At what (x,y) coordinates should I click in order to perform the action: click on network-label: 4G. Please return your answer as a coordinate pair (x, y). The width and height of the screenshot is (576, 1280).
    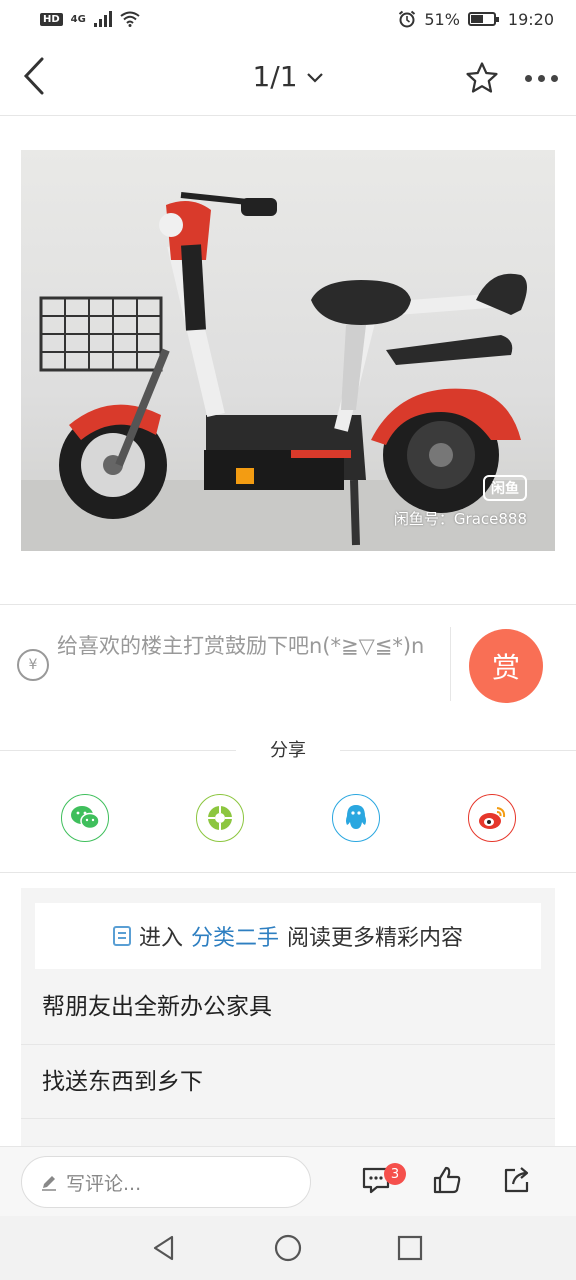
    Looking at the image, I should click on (78, 19).